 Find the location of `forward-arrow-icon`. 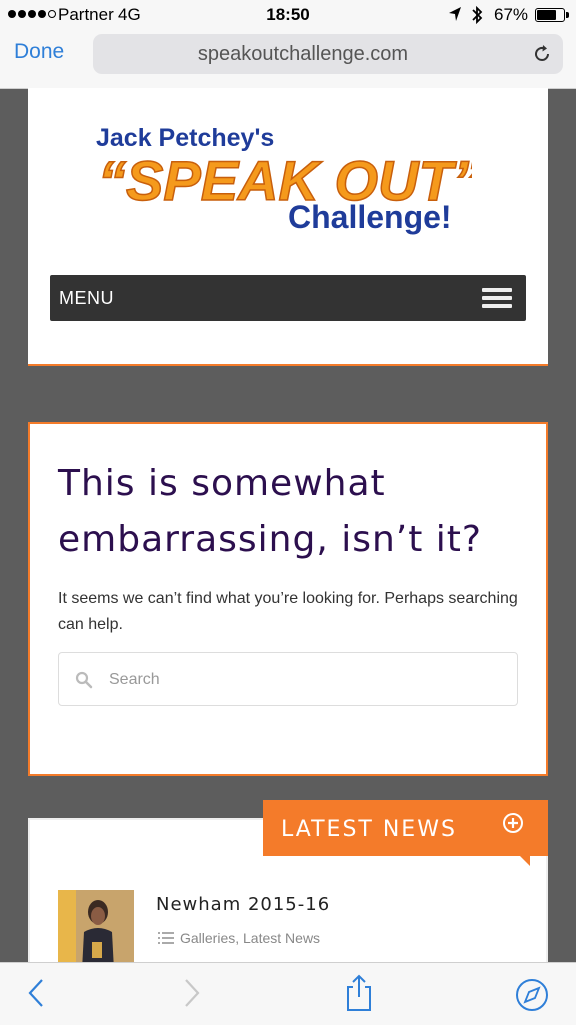

forward-arrow-icon is located at coordinates (192, 993).